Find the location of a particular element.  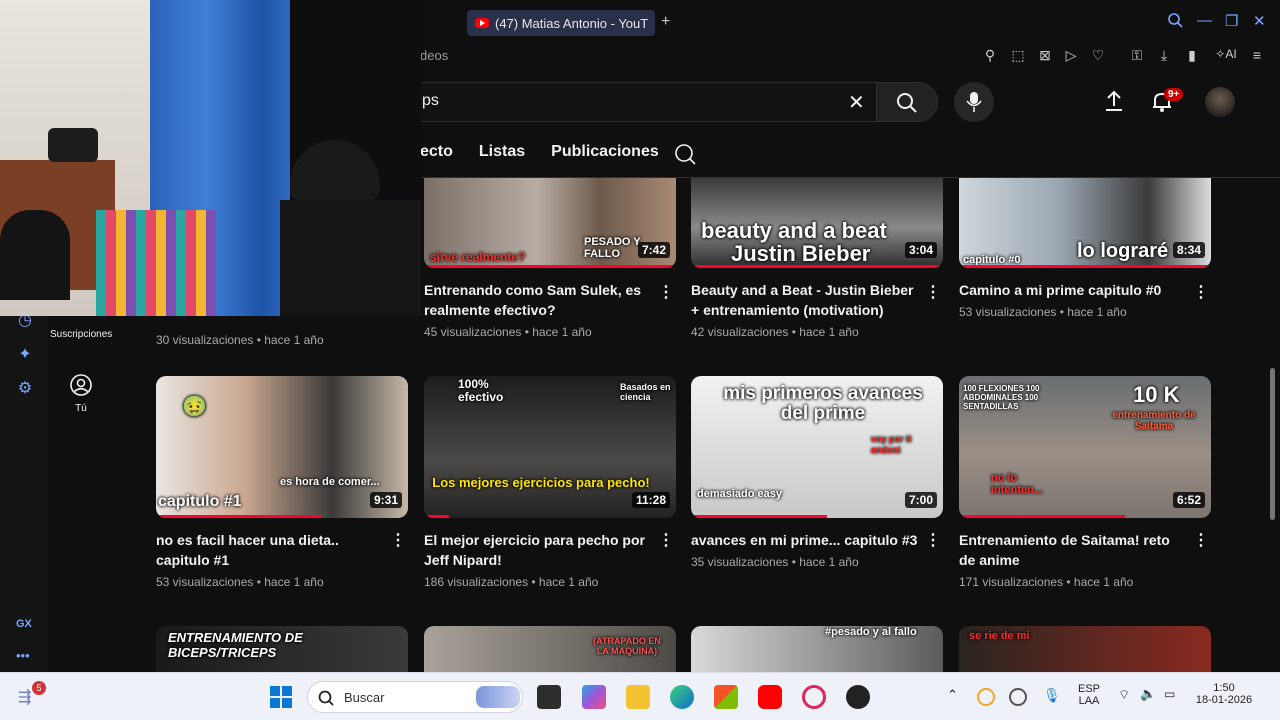

search-tabs-icon is located at coordinates (1175, 20).